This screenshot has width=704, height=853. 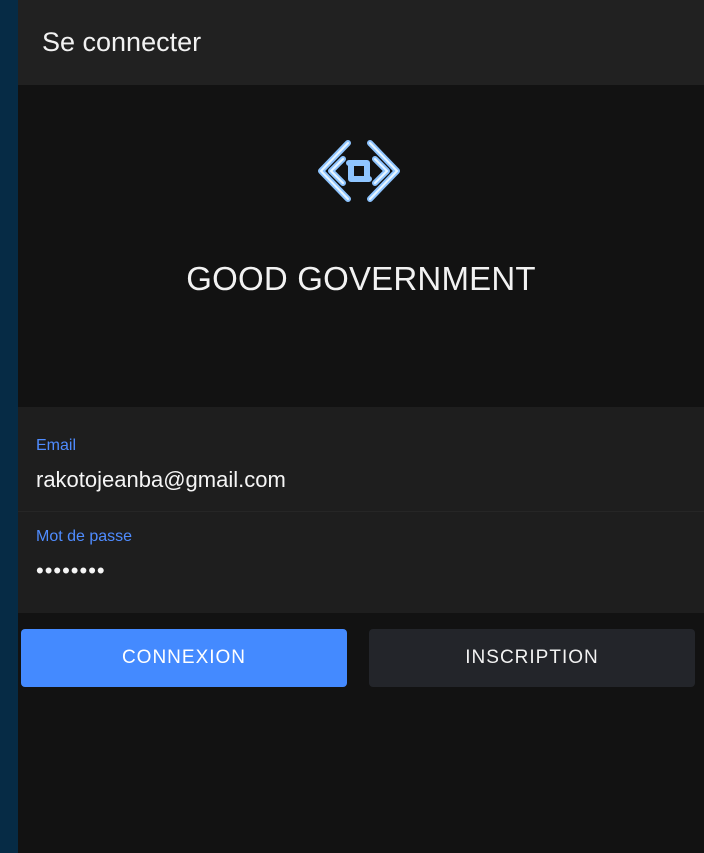 What do you see at coordinates (361, 562) in the screenshot?
I see `password-field: Mot de passe ••••••••` at bounding box center [361, 562].